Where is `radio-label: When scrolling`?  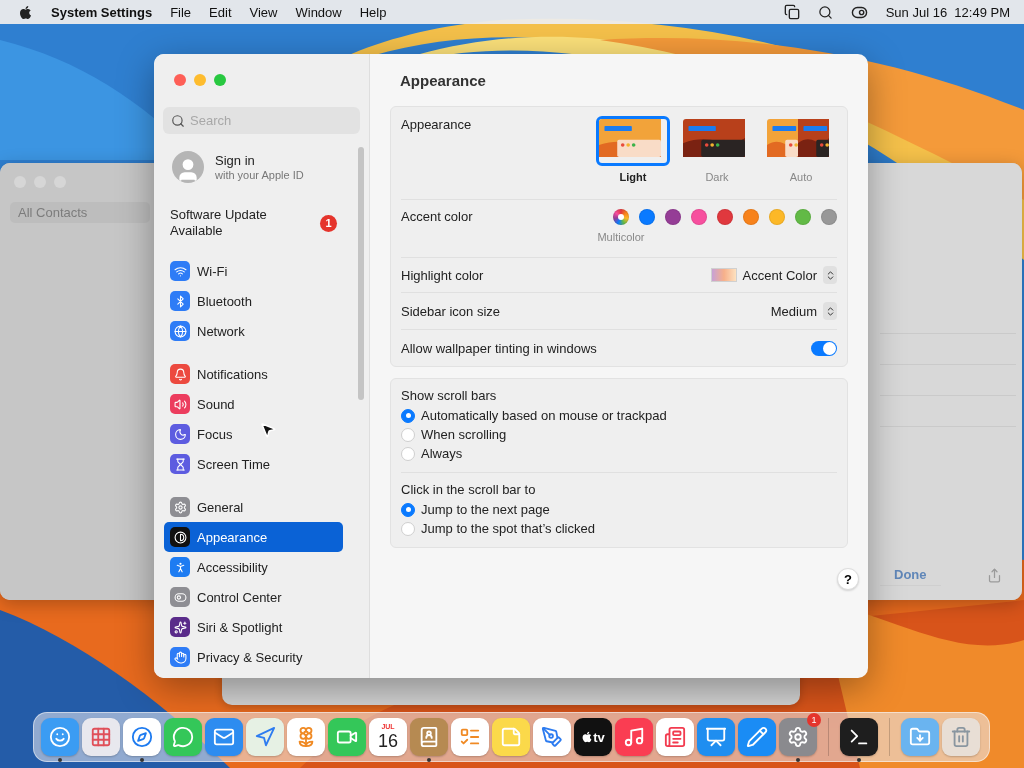 radio-label: When scrolling is located at coordinates (464, 434).